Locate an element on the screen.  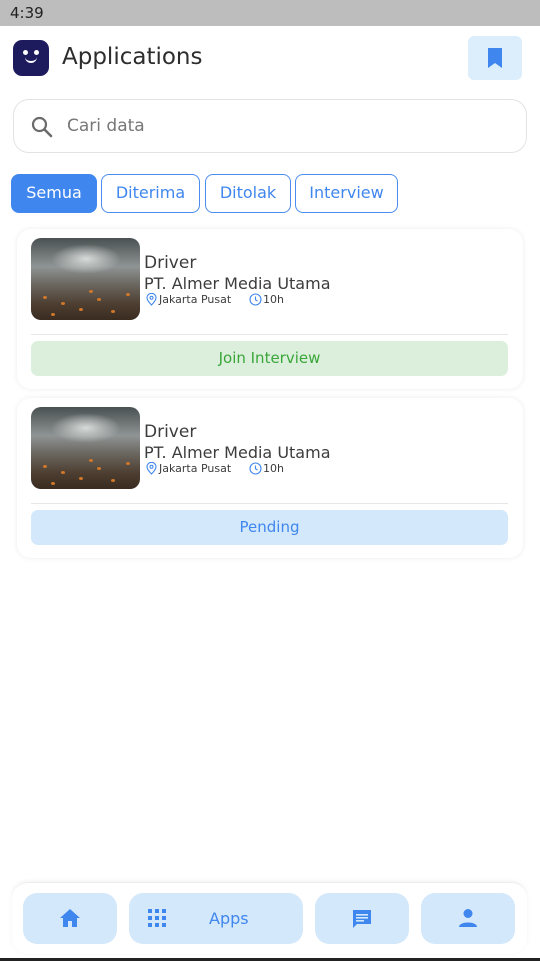
pending-status-button: Pending is located at coordinates (269, 527).